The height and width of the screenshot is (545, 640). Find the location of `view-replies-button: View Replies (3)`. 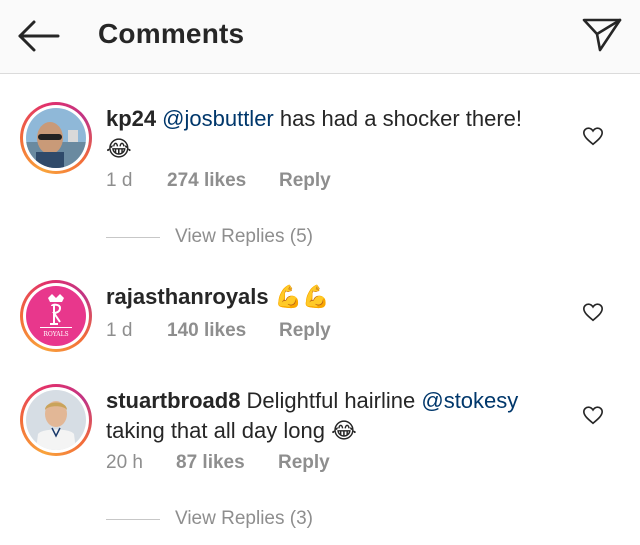

view-replies-button: View Replies (3) is located at coordinates (236, 521).